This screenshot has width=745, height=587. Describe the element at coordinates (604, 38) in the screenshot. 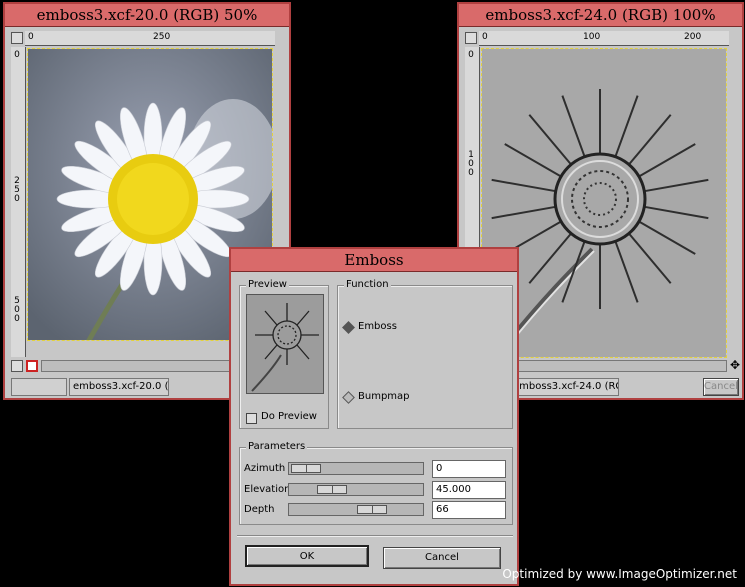

I see `horizontal-ruler: 0 100 200` at that location.